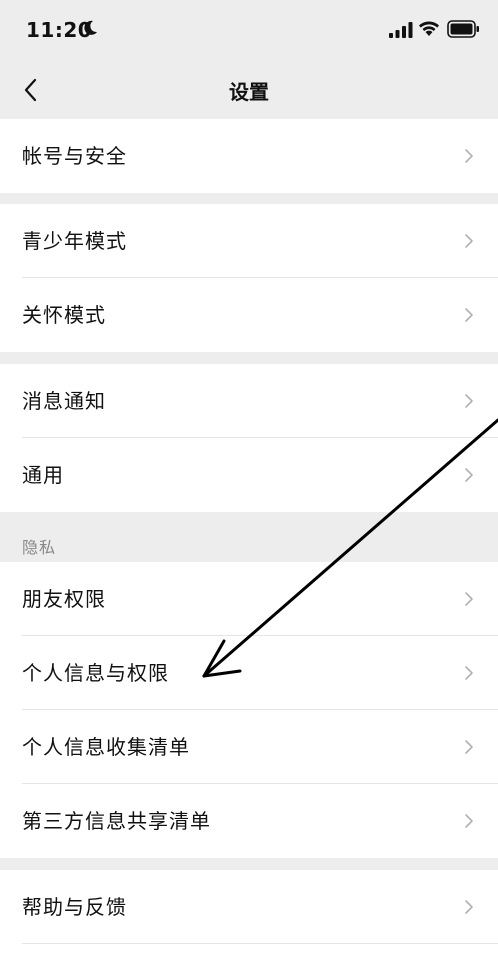 This screenshot has width=498, height=960. I want to click on status-bar: 11:20, so click(249, 31).